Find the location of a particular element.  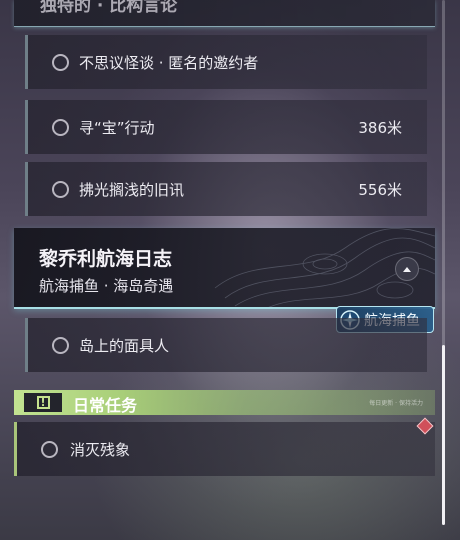

quest-item: 拂光搁浅的旧讯 556米 is located at coordinates (226, 189).